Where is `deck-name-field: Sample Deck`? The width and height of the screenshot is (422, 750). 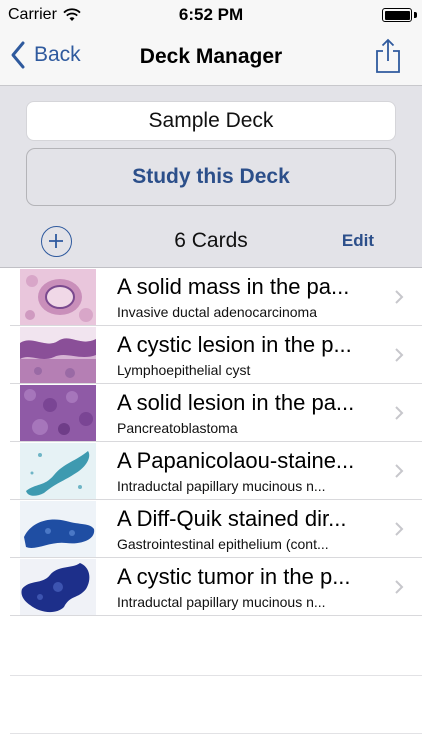 deck-name-field: Sample Deck is located at coordinates (211, 121).